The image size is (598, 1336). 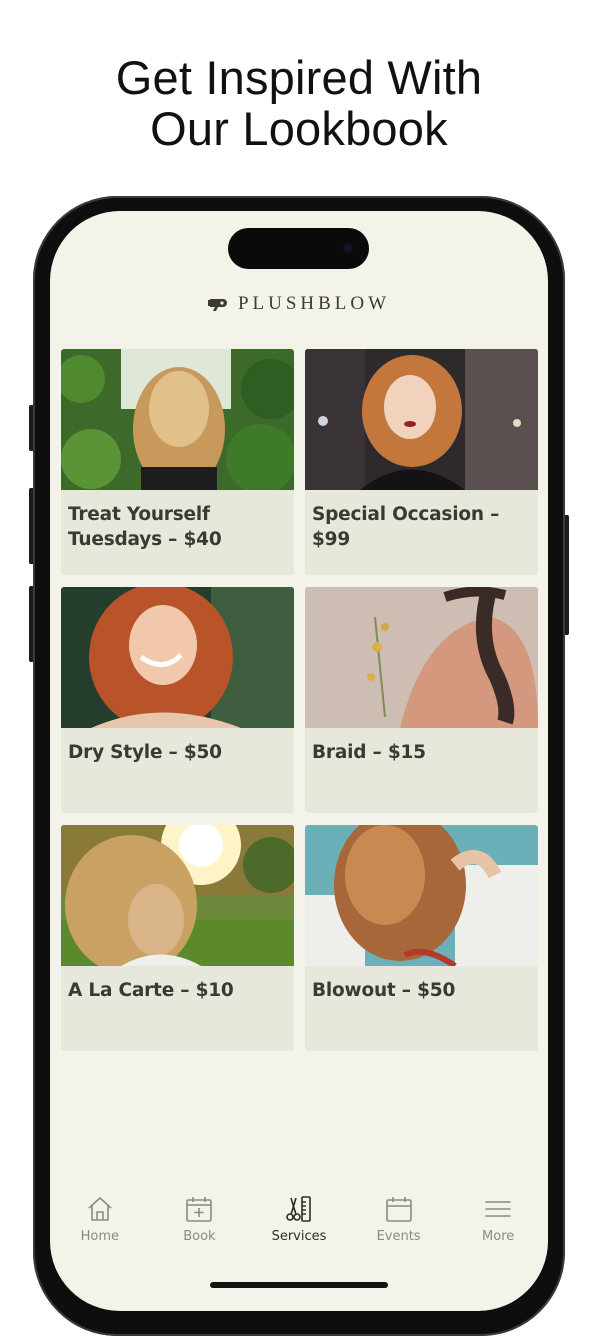 I want to click on tab-book: Book, so click(x=200, y=1224).